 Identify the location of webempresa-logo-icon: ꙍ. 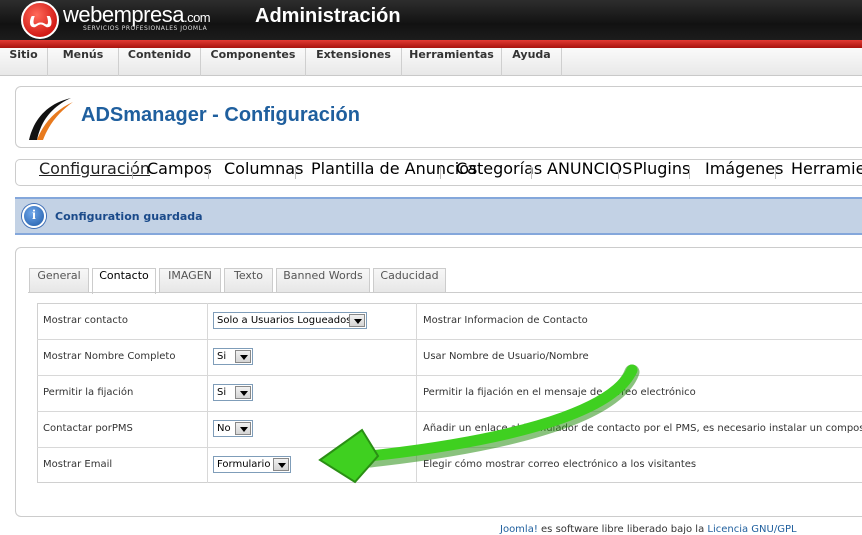
(40, 20).